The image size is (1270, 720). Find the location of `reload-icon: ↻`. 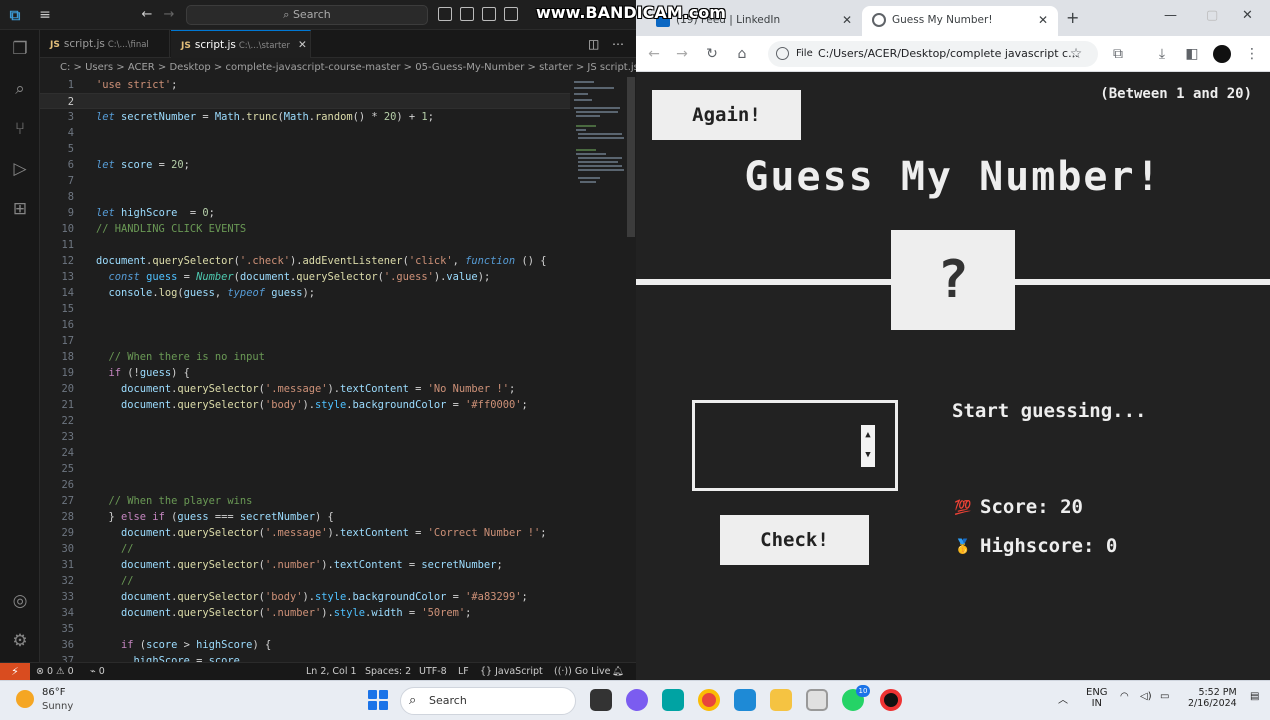

reload-icon: ↻ is located at coordinates (712, 54).